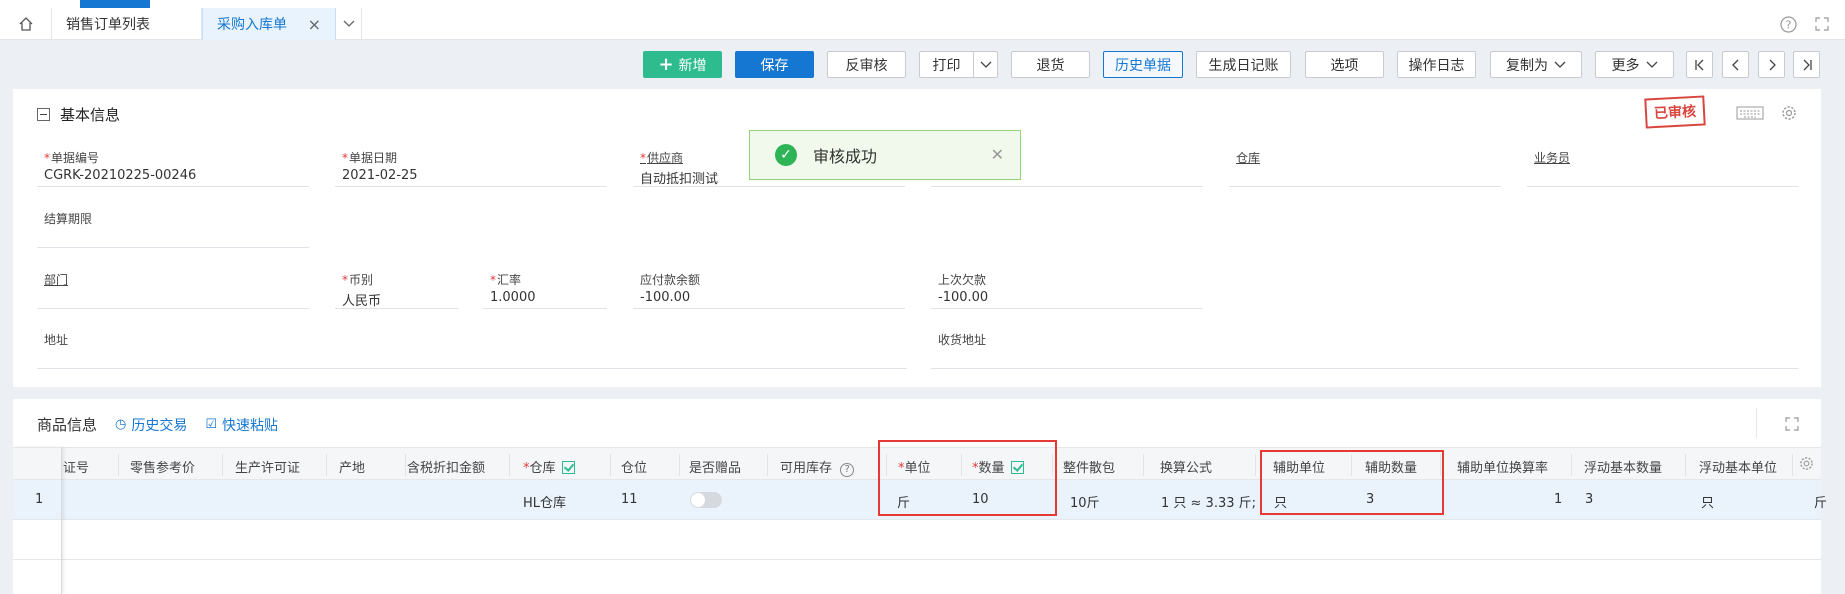 The image size is (1845, 594). Describe the element at coordinates (549, 466) in the screenshot. I see `col-header-warehouse: *仓库` at that location.